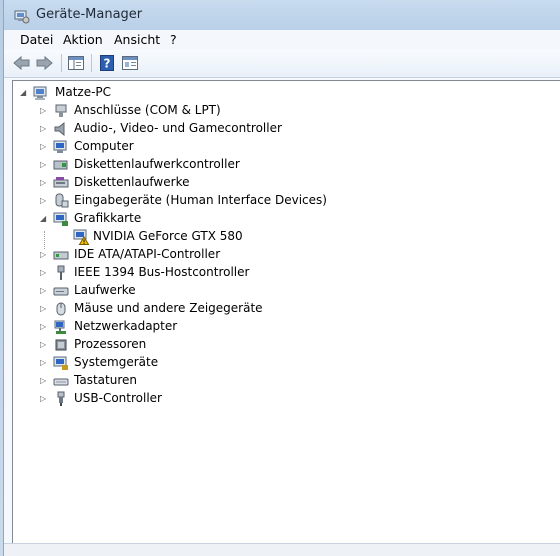 The width and height of the screenshot is (560, 556). Describe the element at coordinates (282, 40) in the screenshot. I see `menu-bar: Datei Aktion Ansicht ?` at that location.